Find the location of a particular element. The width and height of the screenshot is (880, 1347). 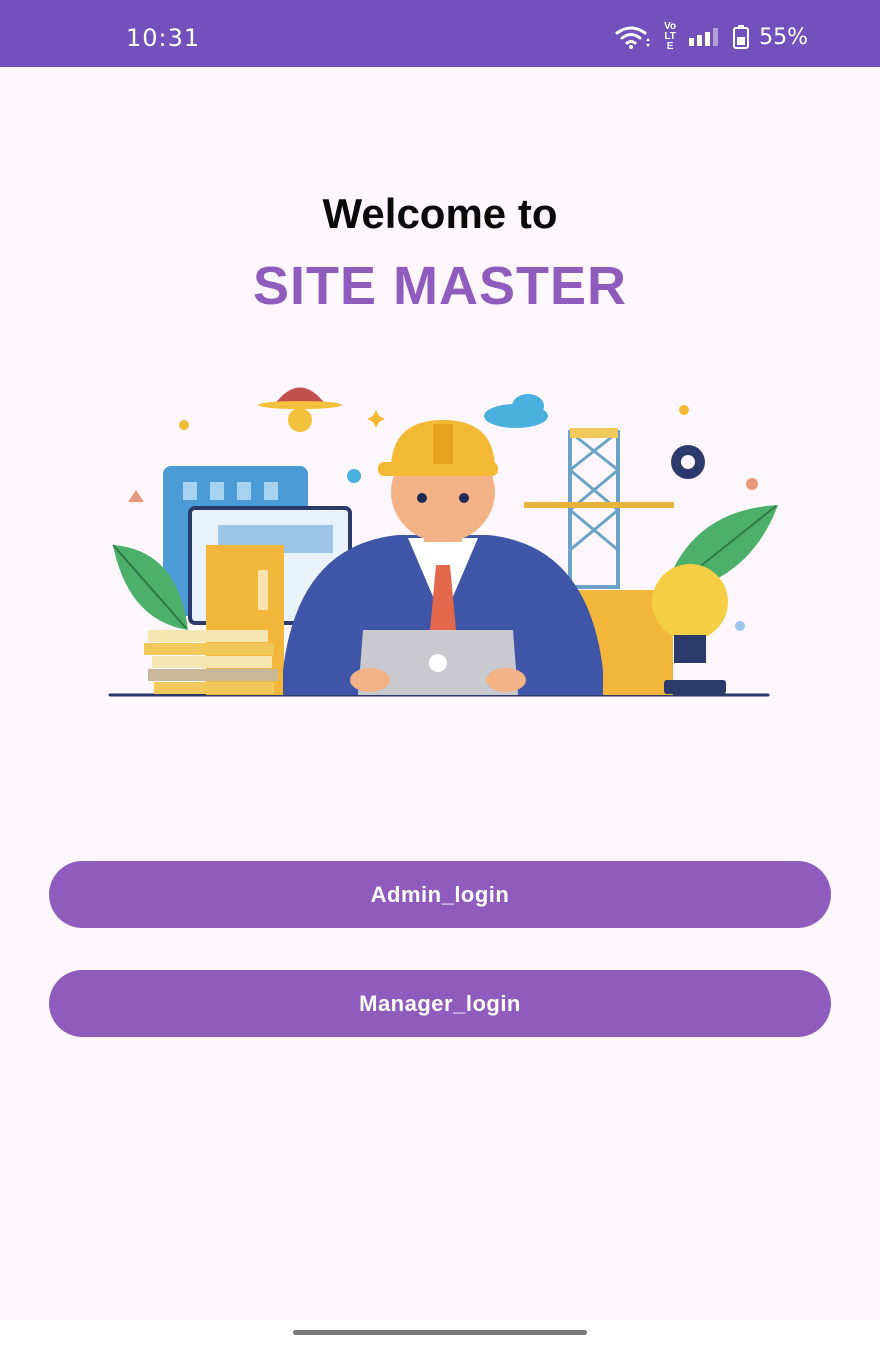

status-bar: 10:31 Vo LTE 55% is located at coordinates (440, 33).